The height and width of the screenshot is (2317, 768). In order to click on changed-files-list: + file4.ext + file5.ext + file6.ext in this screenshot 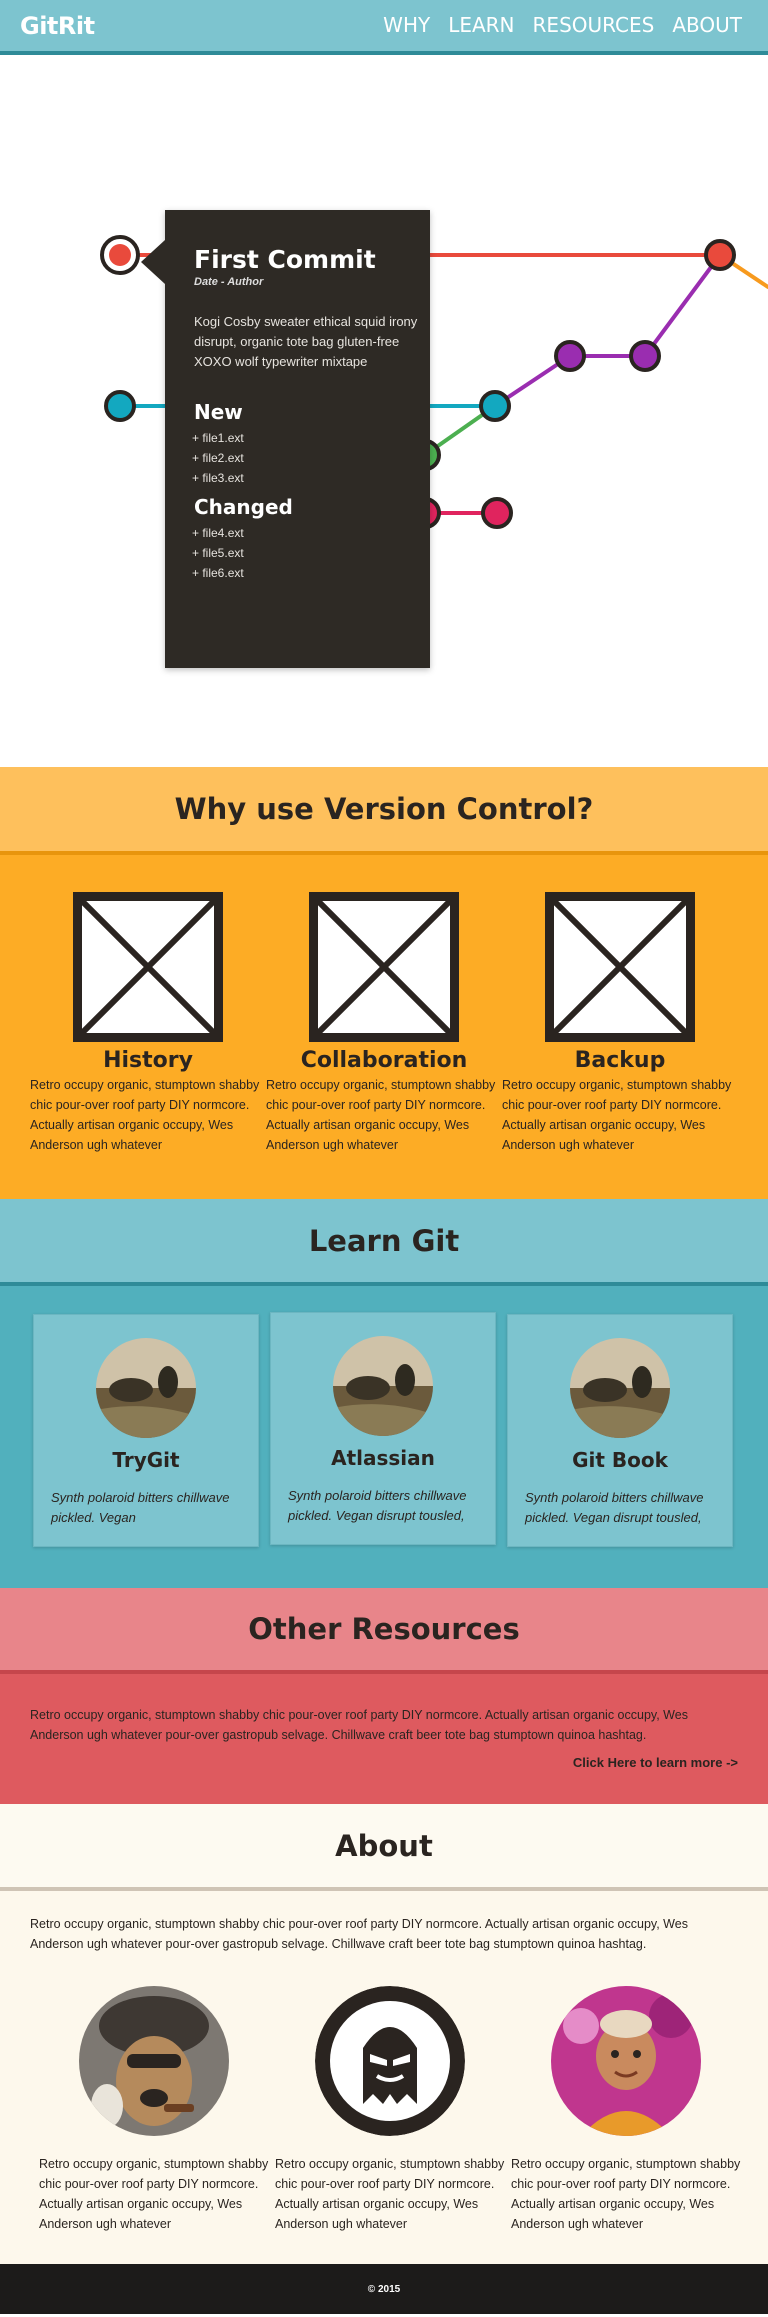, I will do `click(218, 553)`.